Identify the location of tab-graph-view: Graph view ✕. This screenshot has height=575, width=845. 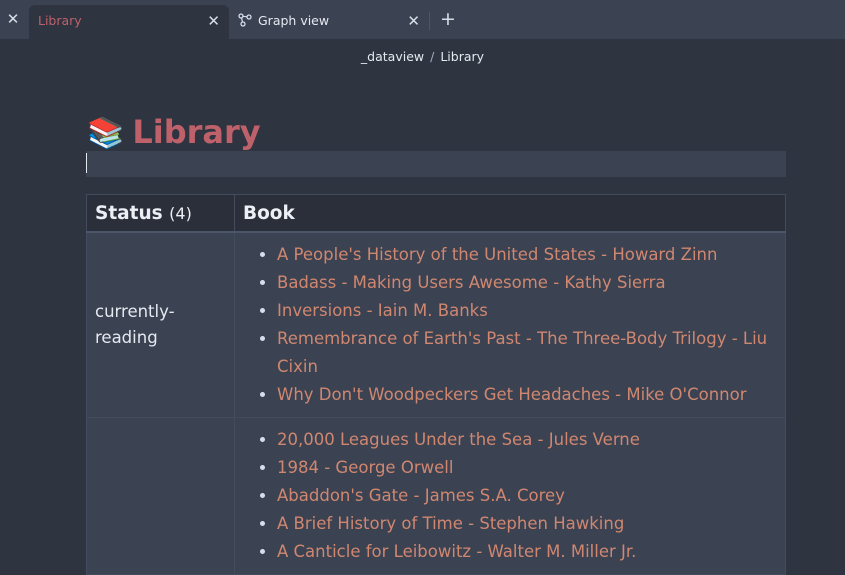
(329, 22).